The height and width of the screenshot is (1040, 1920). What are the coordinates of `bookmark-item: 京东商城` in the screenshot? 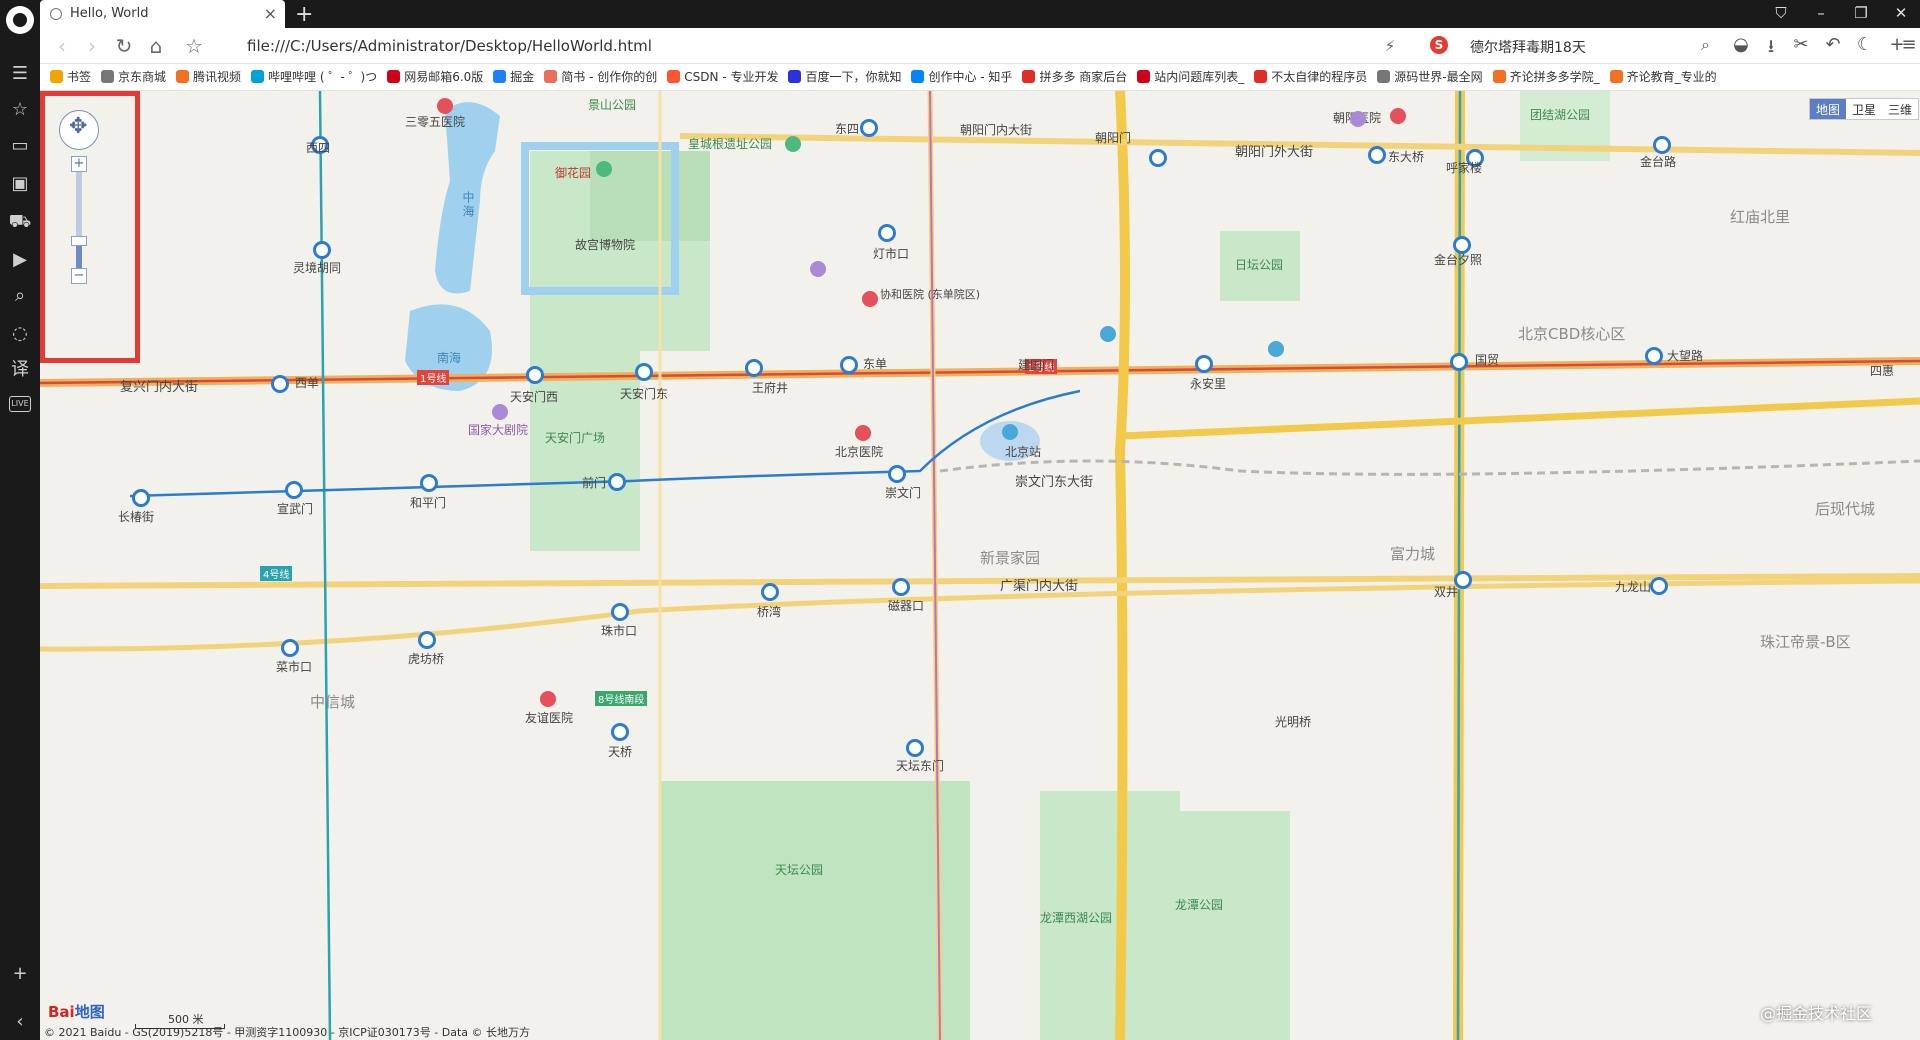 It's located at (133, 77).